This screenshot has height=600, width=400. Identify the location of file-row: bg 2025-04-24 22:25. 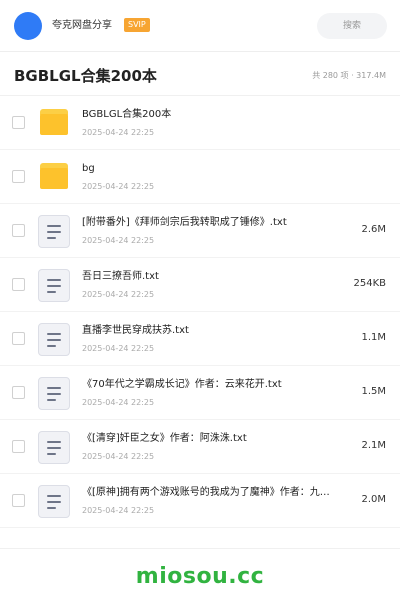
(200, 177).